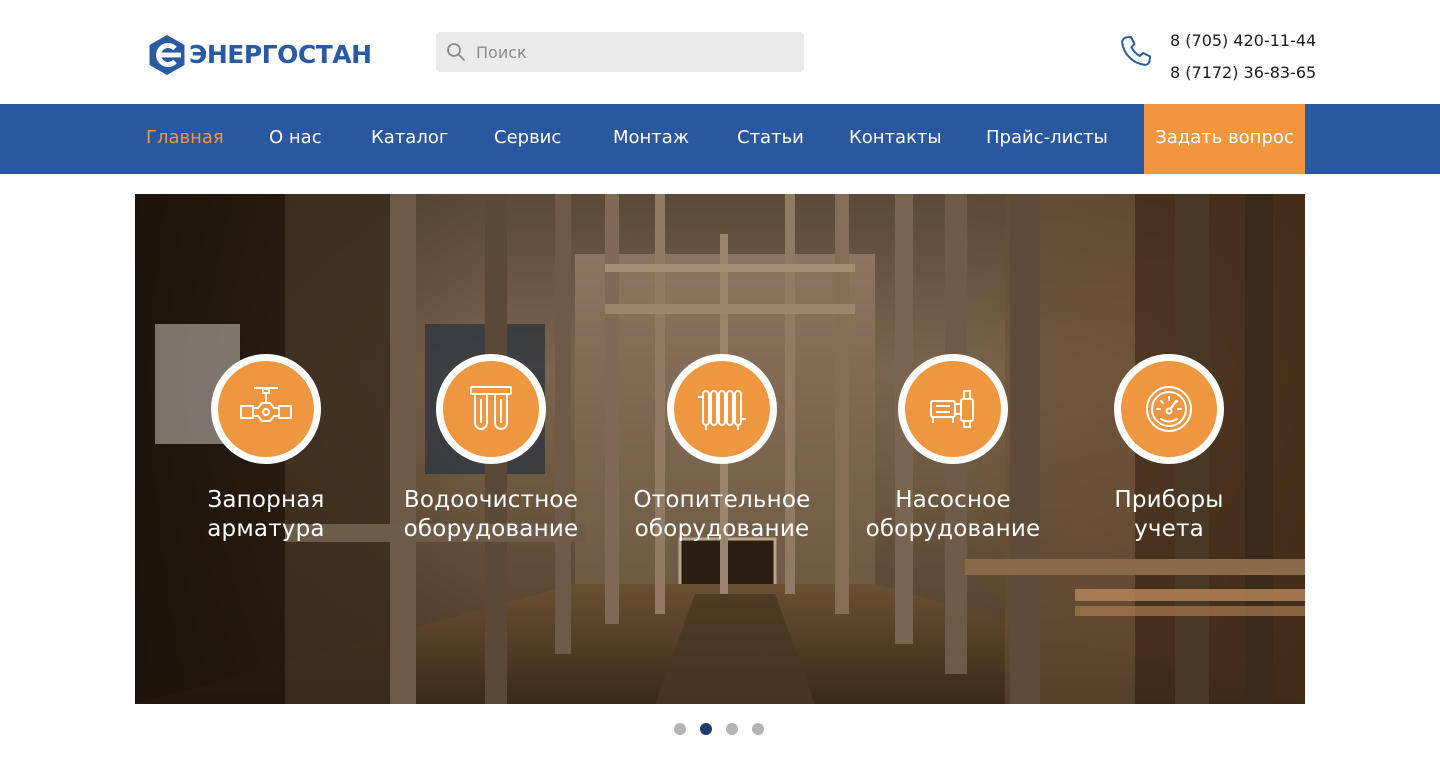 The height and width of the screenshot is (761, 1440). Describe the element at coordinates (185, 139) in the screenshot. I see `nav-item-home: Главная` at that location.